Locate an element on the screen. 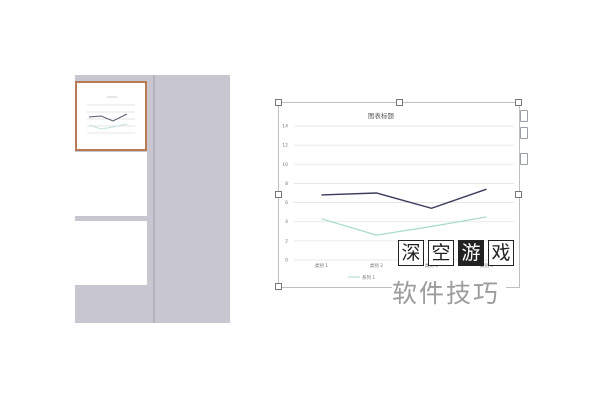 The image size is (600, 400). chart-title: 图表标题 is located at coordinates (381, 115).